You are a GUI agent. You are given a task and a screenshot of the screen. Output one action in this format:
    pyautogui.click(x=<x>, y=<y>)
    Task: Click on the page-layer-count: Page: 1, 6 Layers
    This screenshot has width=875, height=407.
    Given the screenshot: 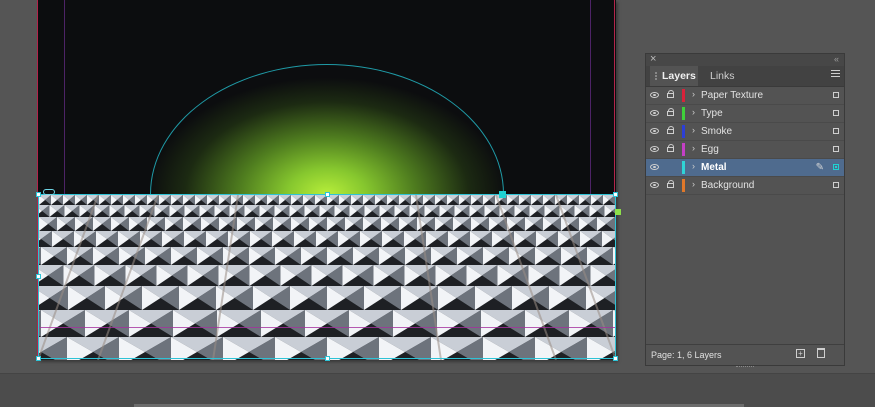 What is the action you would take?
    pyautogui.click(x=686, y=355)
    